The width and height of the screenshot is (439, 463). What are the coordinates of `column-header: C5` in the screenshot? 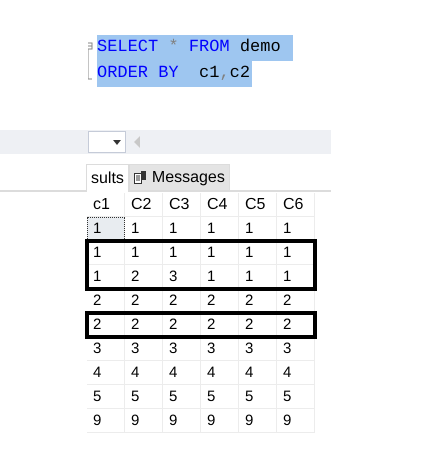 It's located at (258, 205).